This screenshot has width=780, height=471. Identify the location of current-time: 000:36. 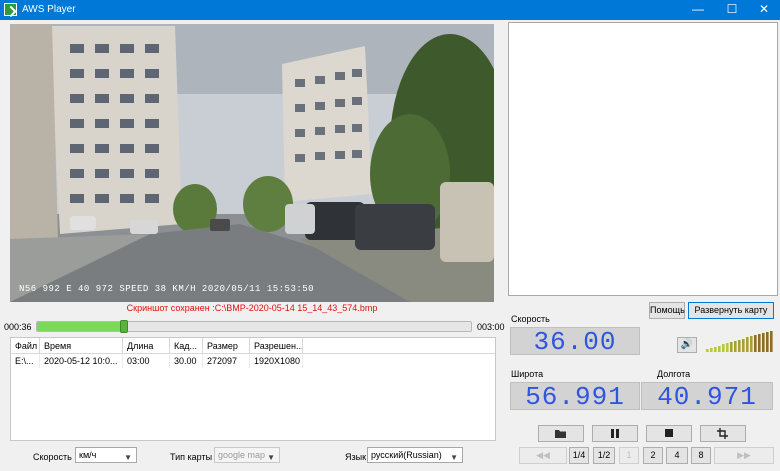
(18, 327).